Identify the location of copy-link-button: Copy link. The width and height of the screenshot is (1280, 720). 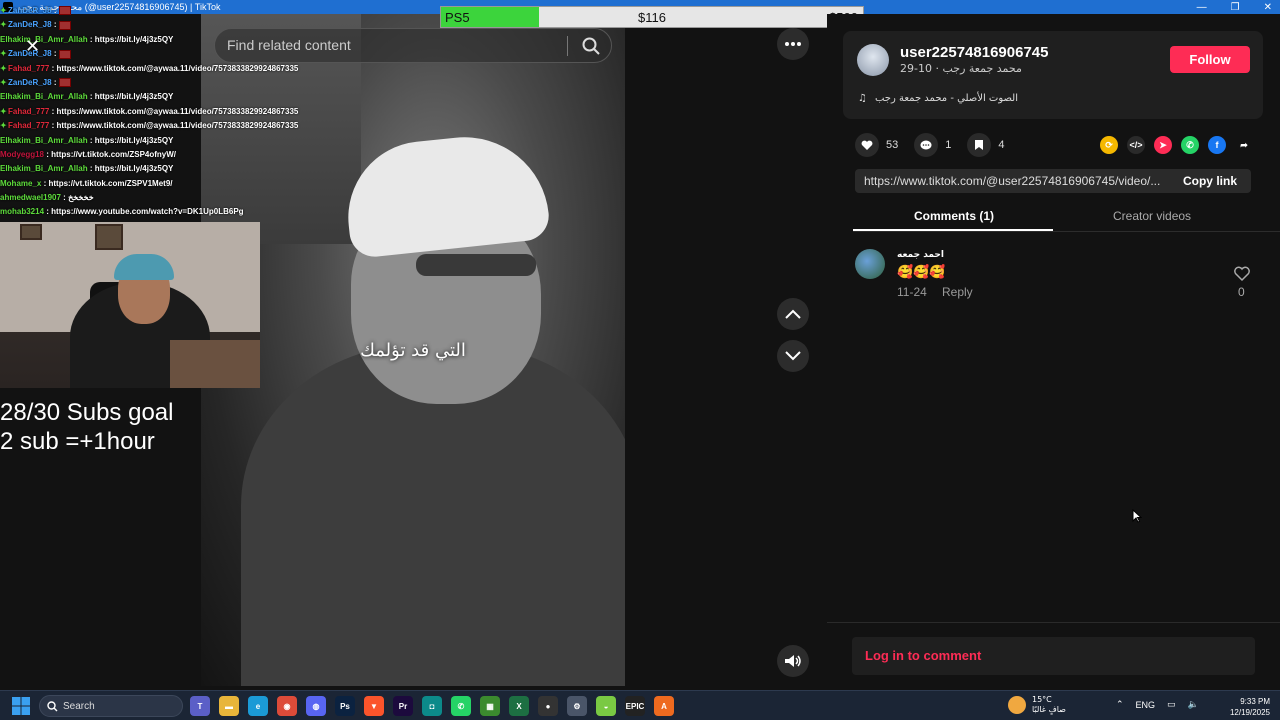
(1210, 181).